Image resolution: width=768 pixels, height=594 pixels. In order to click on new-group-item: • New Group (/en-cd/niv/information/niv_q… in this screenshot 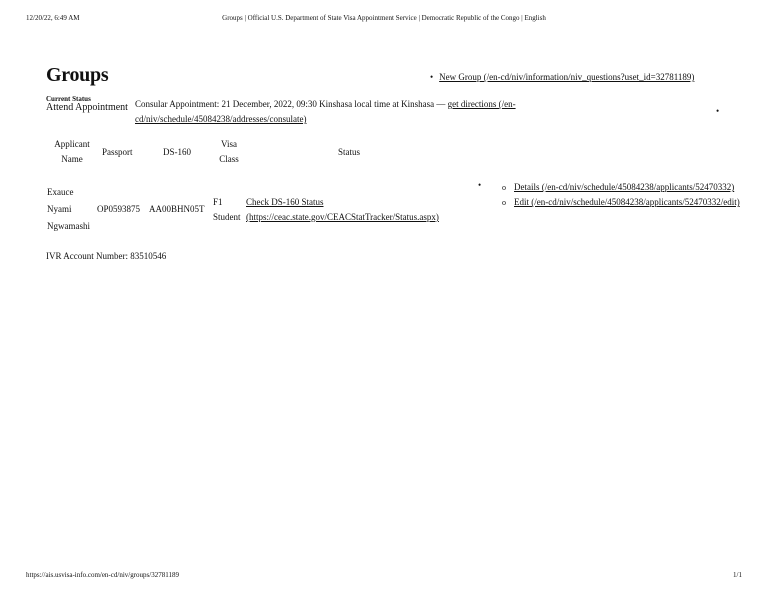, I will do `click(562, 77)`.